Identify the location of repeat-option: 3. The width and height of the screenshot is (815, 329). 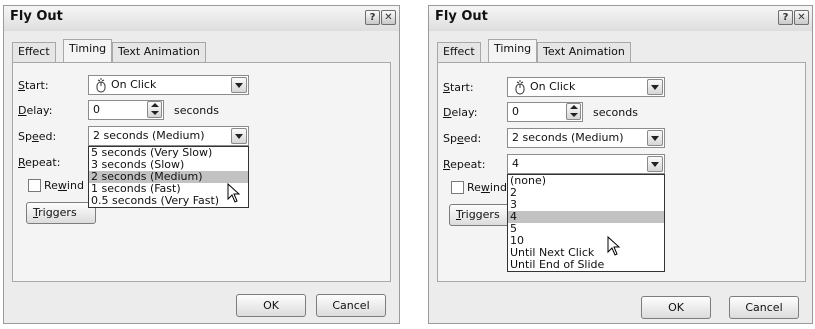
(586, 205).